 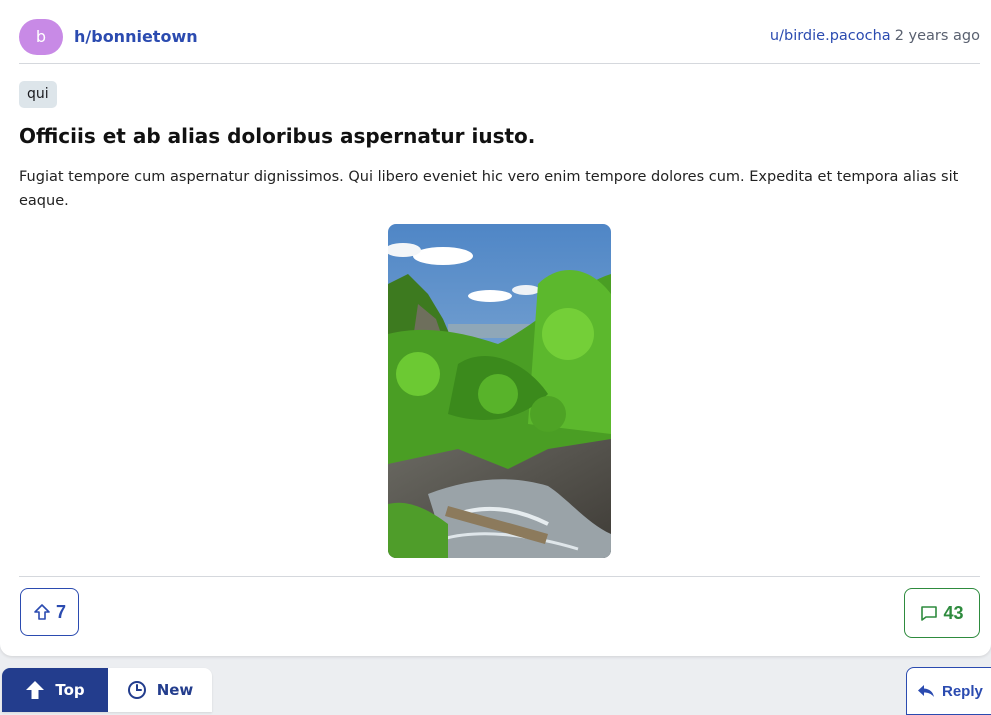 I want to click on post-image, so click(x=499, y=391).